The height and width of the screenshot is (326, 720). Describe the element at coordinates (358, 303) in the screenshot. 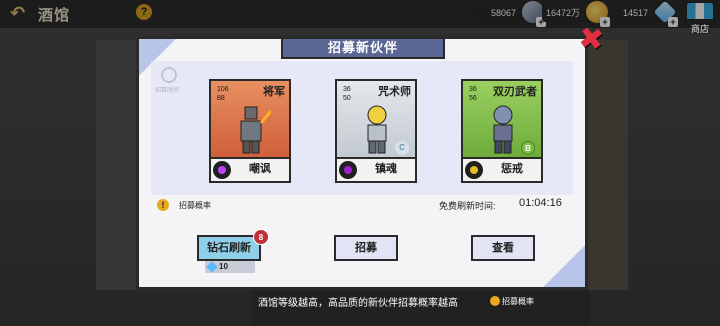

I see `tavern-tip: 酒馆等级越高，高品质的新伙伴招募概率越高` at that location.